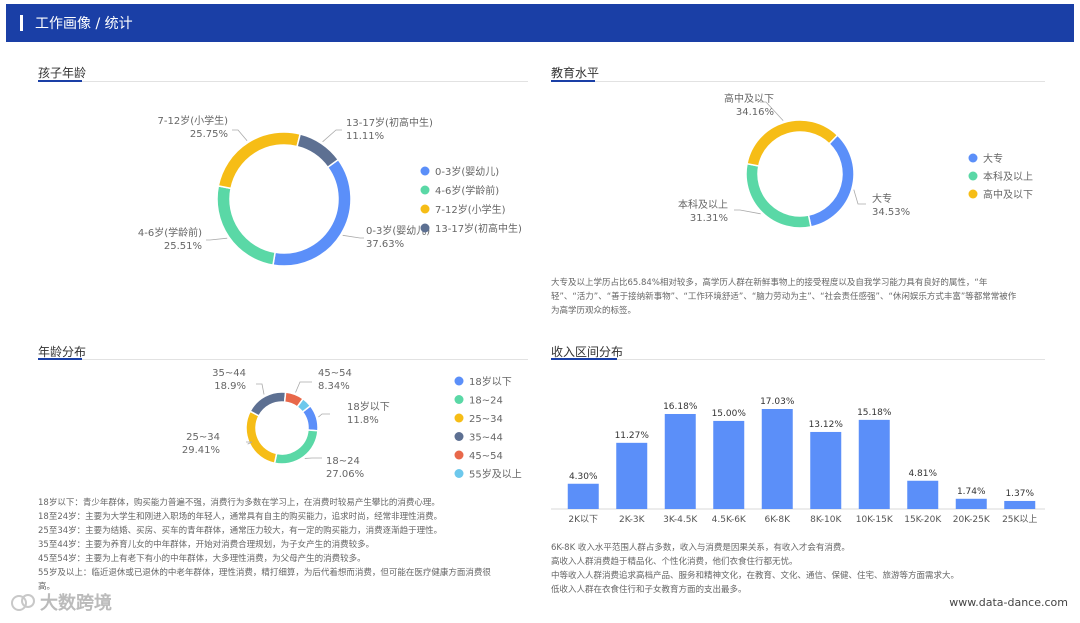  Describe the element at coordinates (1008, 176) in the screenshot. I see `legend-label: 本科及以上` at that location.